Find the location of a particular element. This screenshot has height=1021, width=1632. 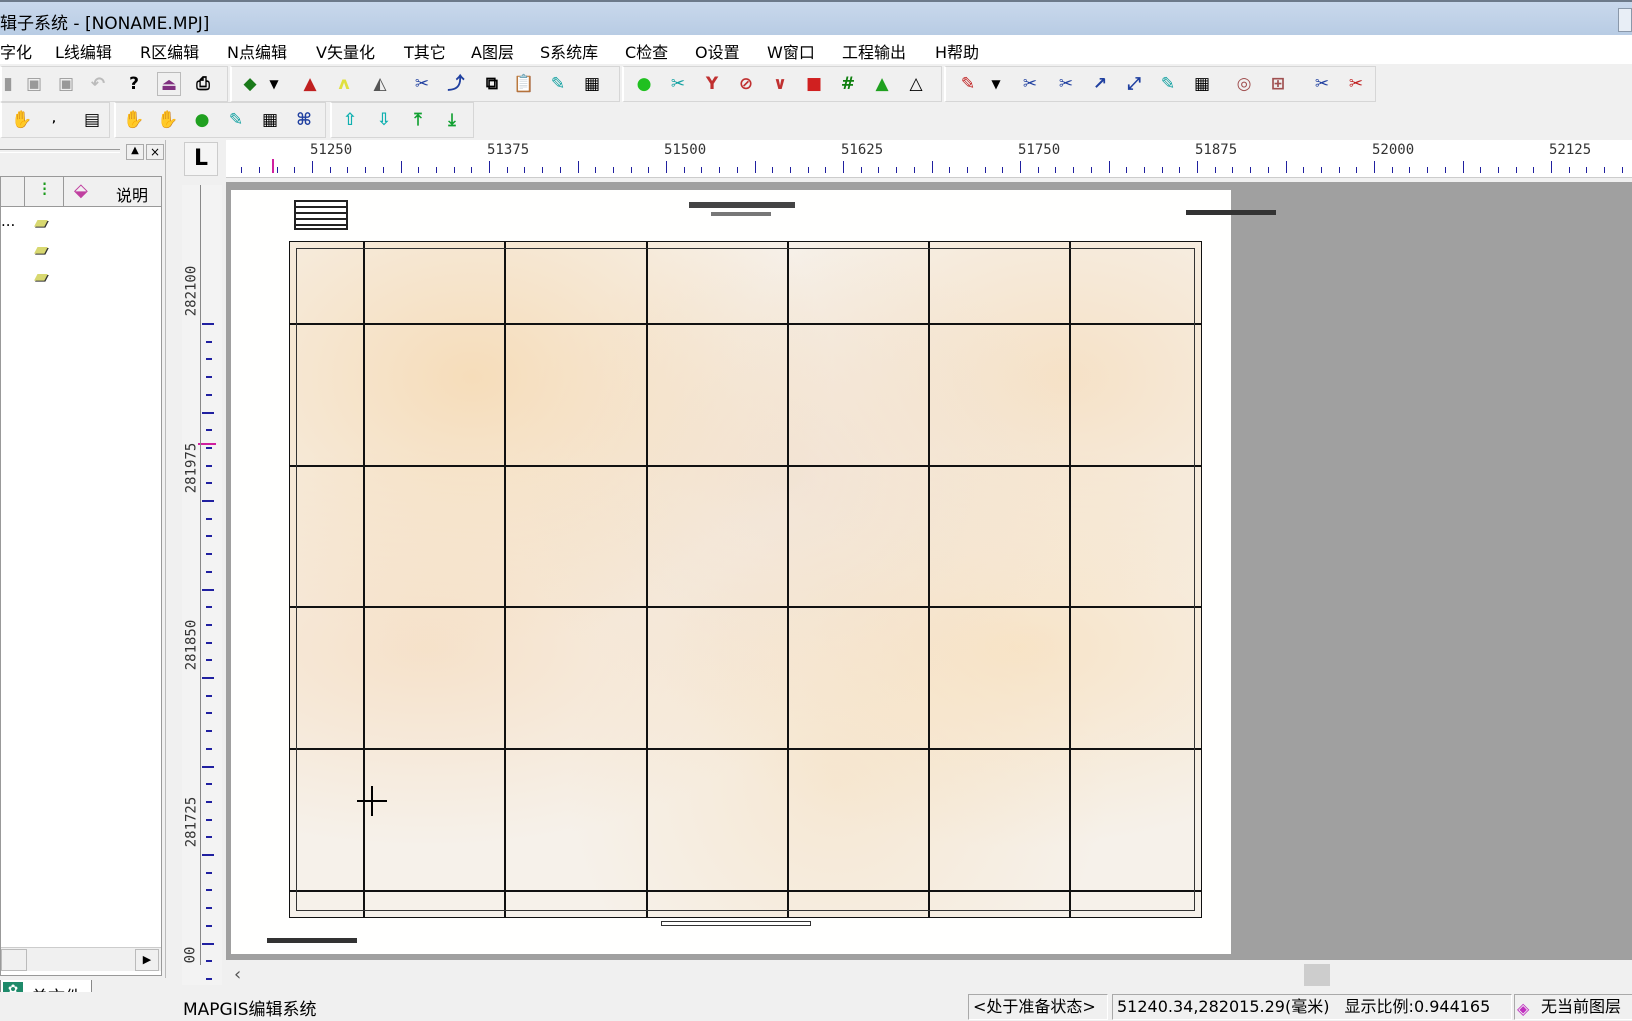

menu-check: C检查 is located at coordinates (646, 51).